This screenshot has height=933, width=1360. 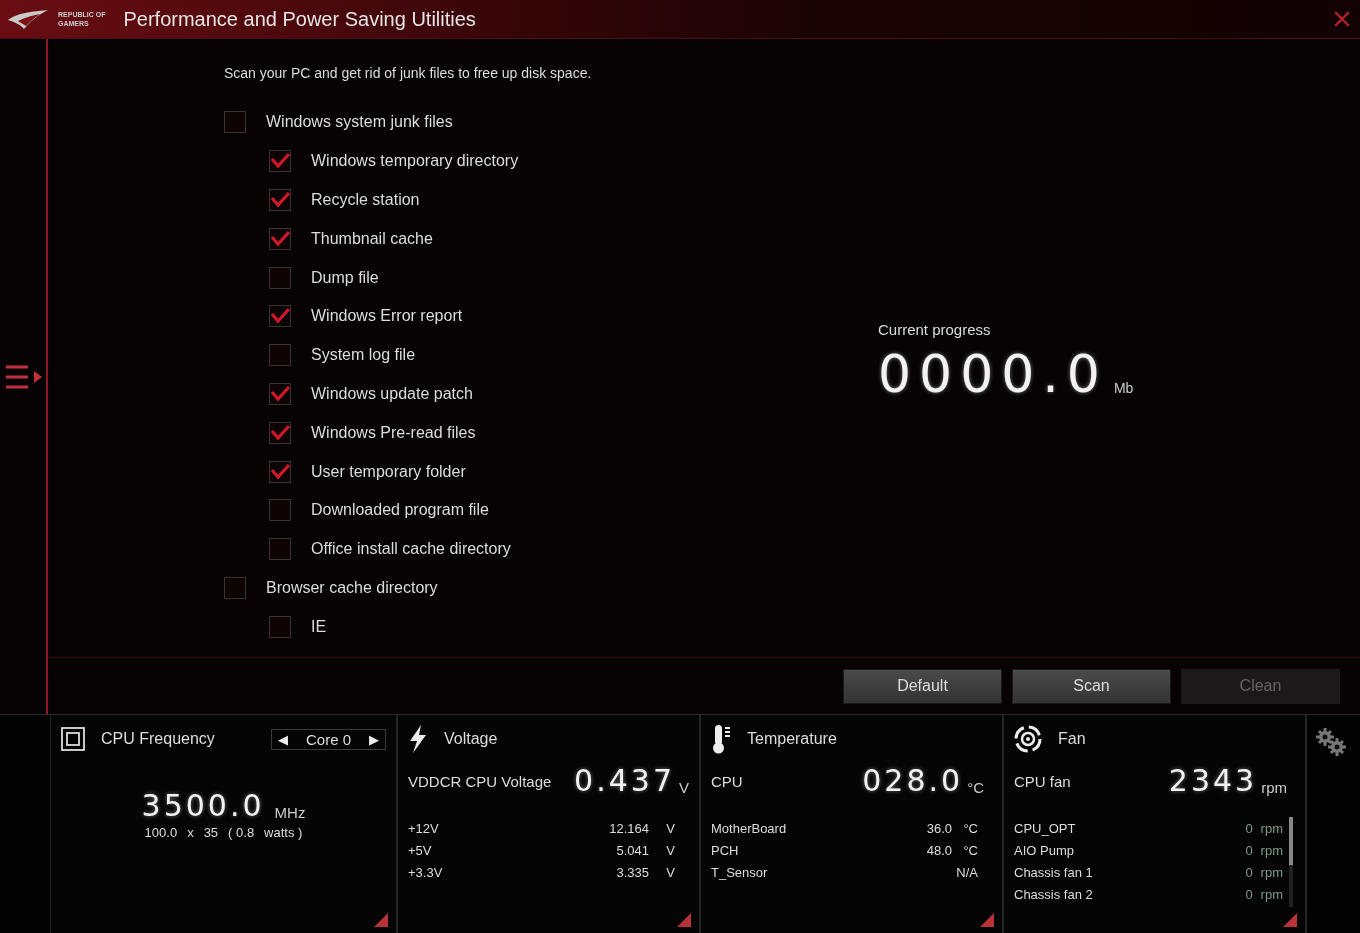 I want to click on sensor-name: PCH, so click(x=725, y=850).